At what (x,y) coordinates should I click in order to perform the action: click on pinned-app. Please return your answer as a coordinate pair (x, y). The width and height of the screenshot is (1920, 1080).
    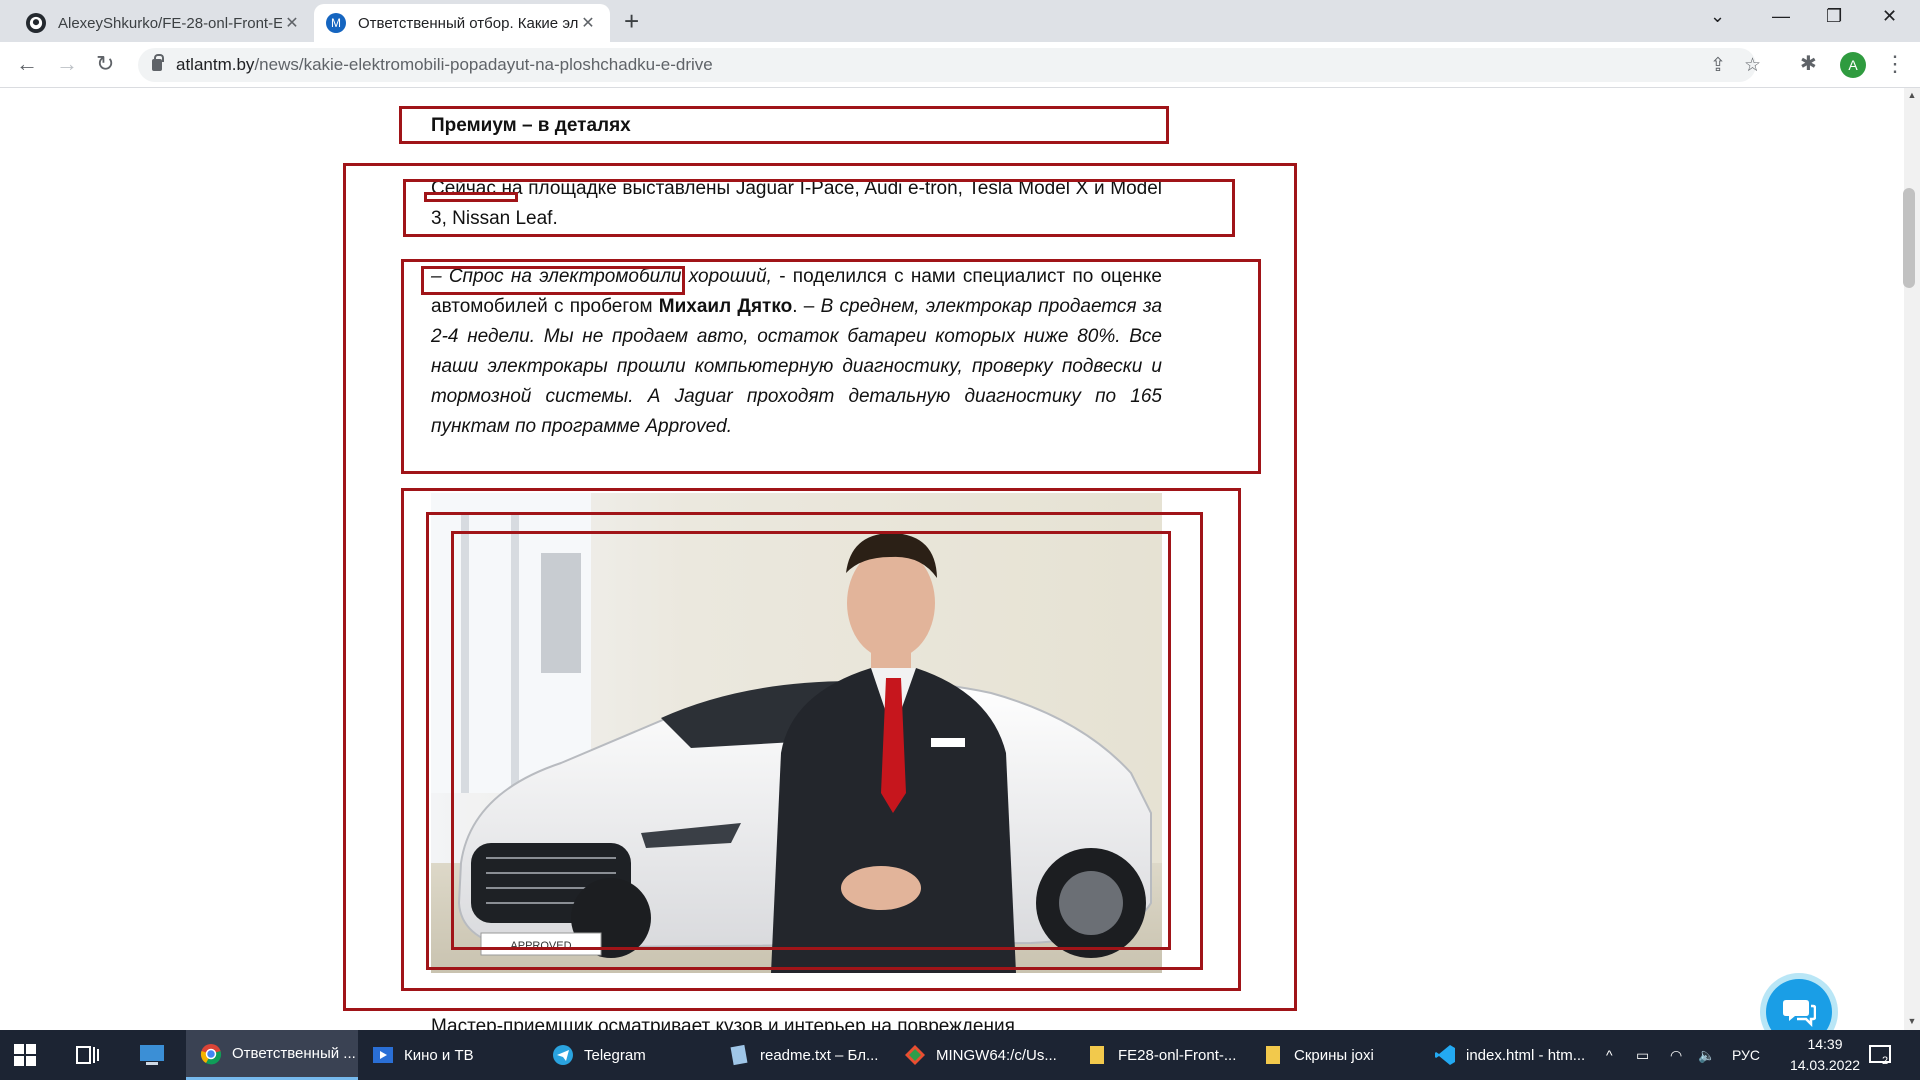
    Looking at the image, I should click on (152, 1055).